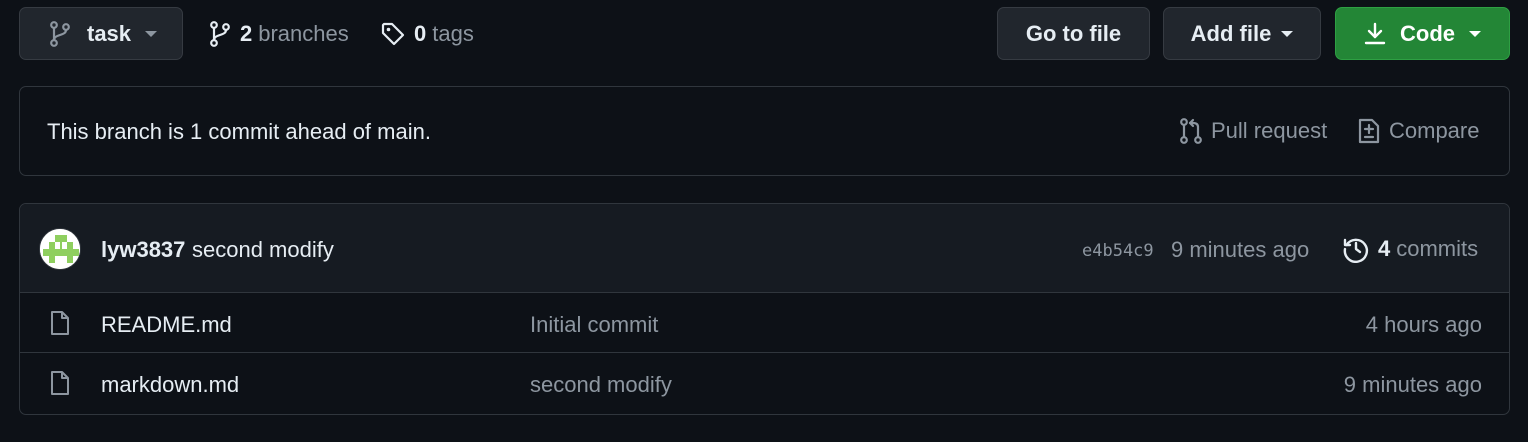  Describe the element at coordinates (1437, 248) in the screenshot. I see `commits-label: commits` at that location.